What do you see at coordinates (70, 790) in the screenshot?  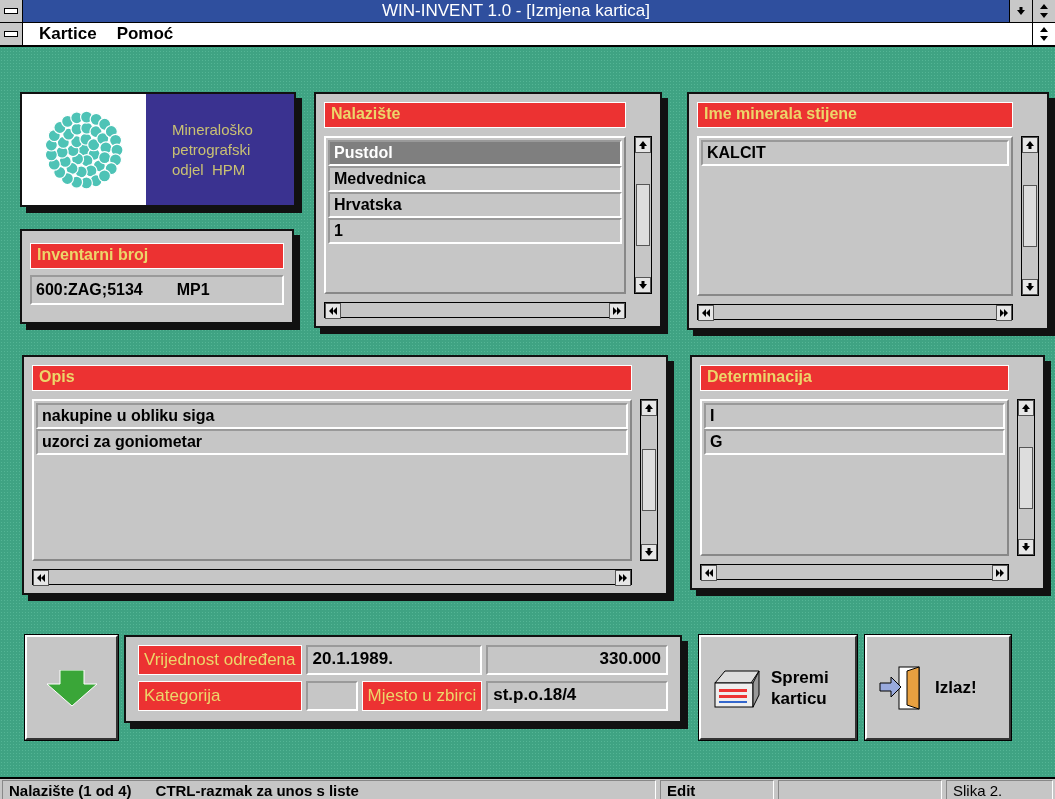 I see `status-message: Nalazište (1 od 4)` at bounding box center [70, 790].